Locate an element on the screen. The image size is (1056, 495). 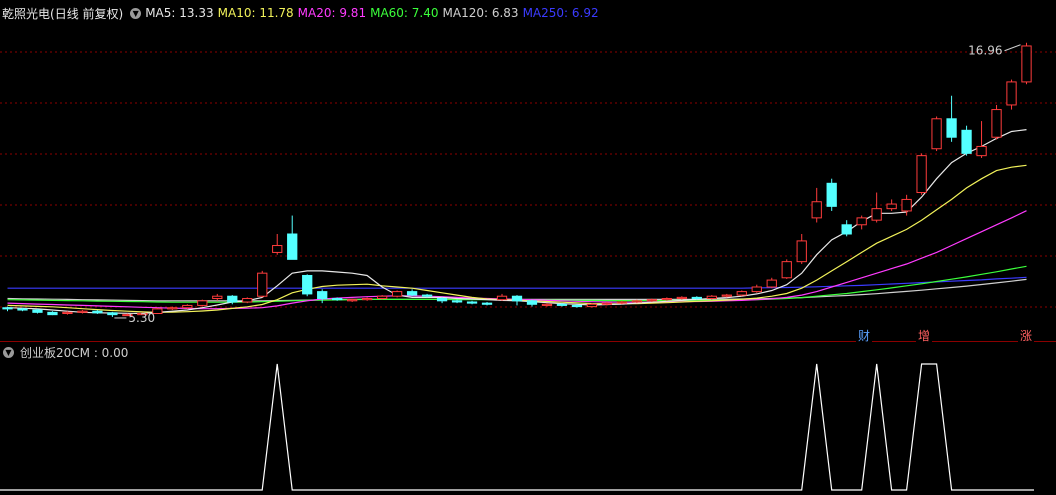
ma120-label: MA120: 6.83 is located at coordinates (480, 13).